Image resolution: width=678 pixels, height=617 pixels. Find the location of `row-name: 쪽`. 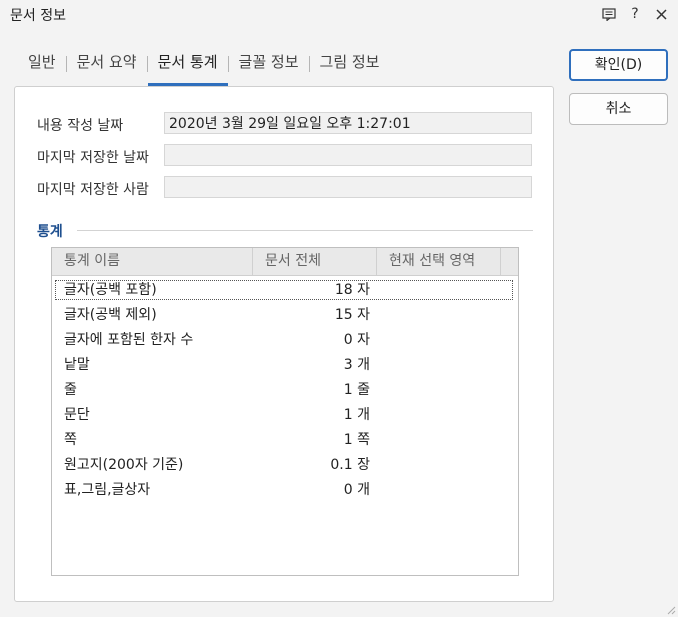

row-name: 쪽 is located at coordinates (70, 440).